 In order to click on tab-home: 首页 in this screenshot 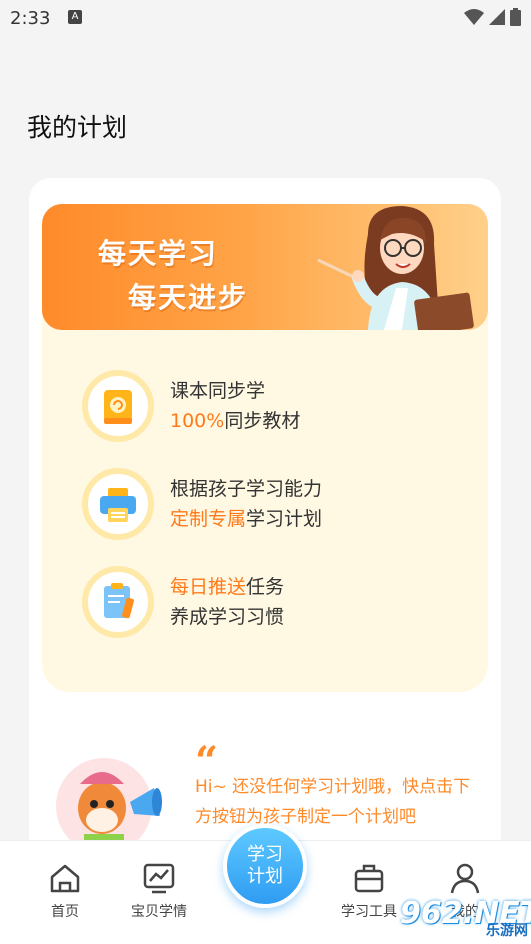, I will do `click(65, 891)`.